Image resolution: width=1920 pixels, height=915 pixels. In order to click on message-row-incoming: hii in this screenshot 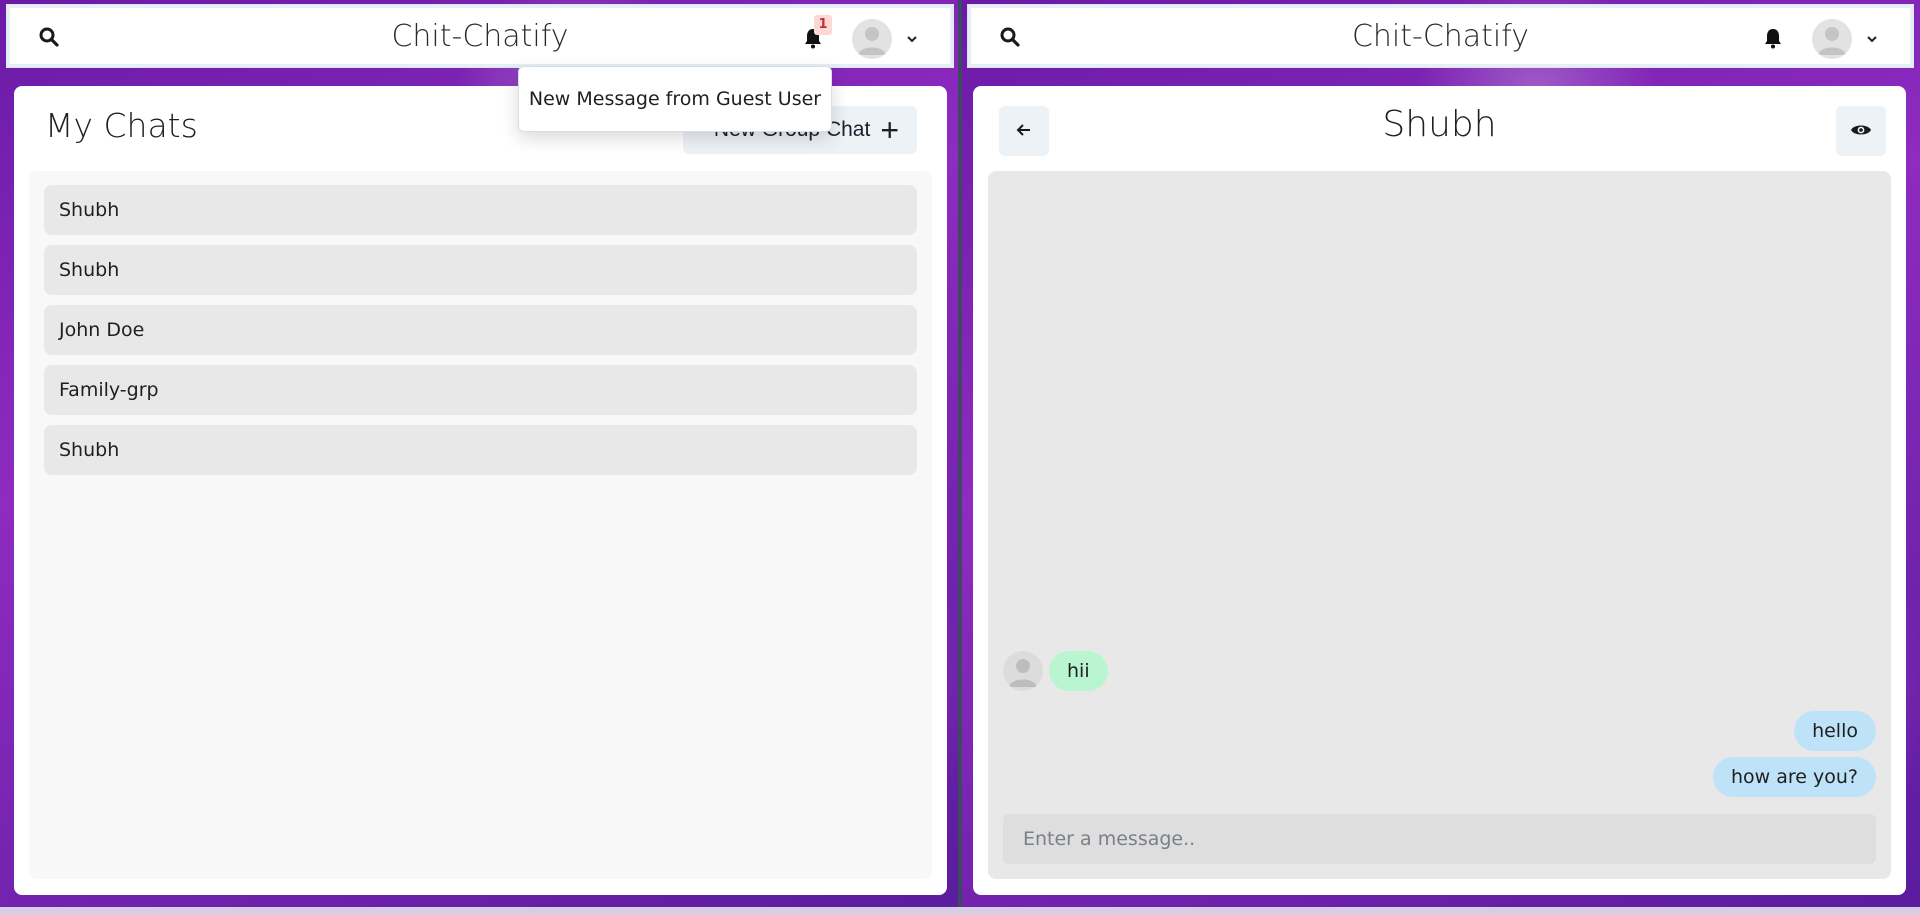, I will do `click(1055, 671)`.